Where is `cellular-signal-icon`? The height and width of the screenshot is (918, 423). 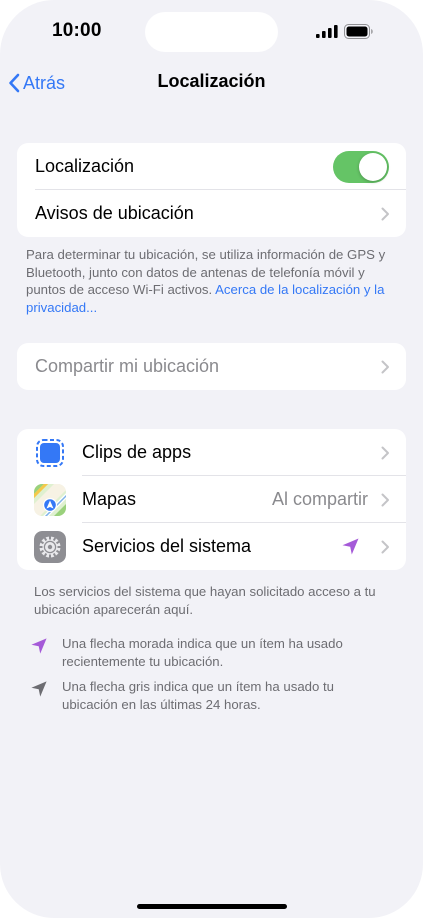 cellular-signal-icon is located at coordinates (327, 31).